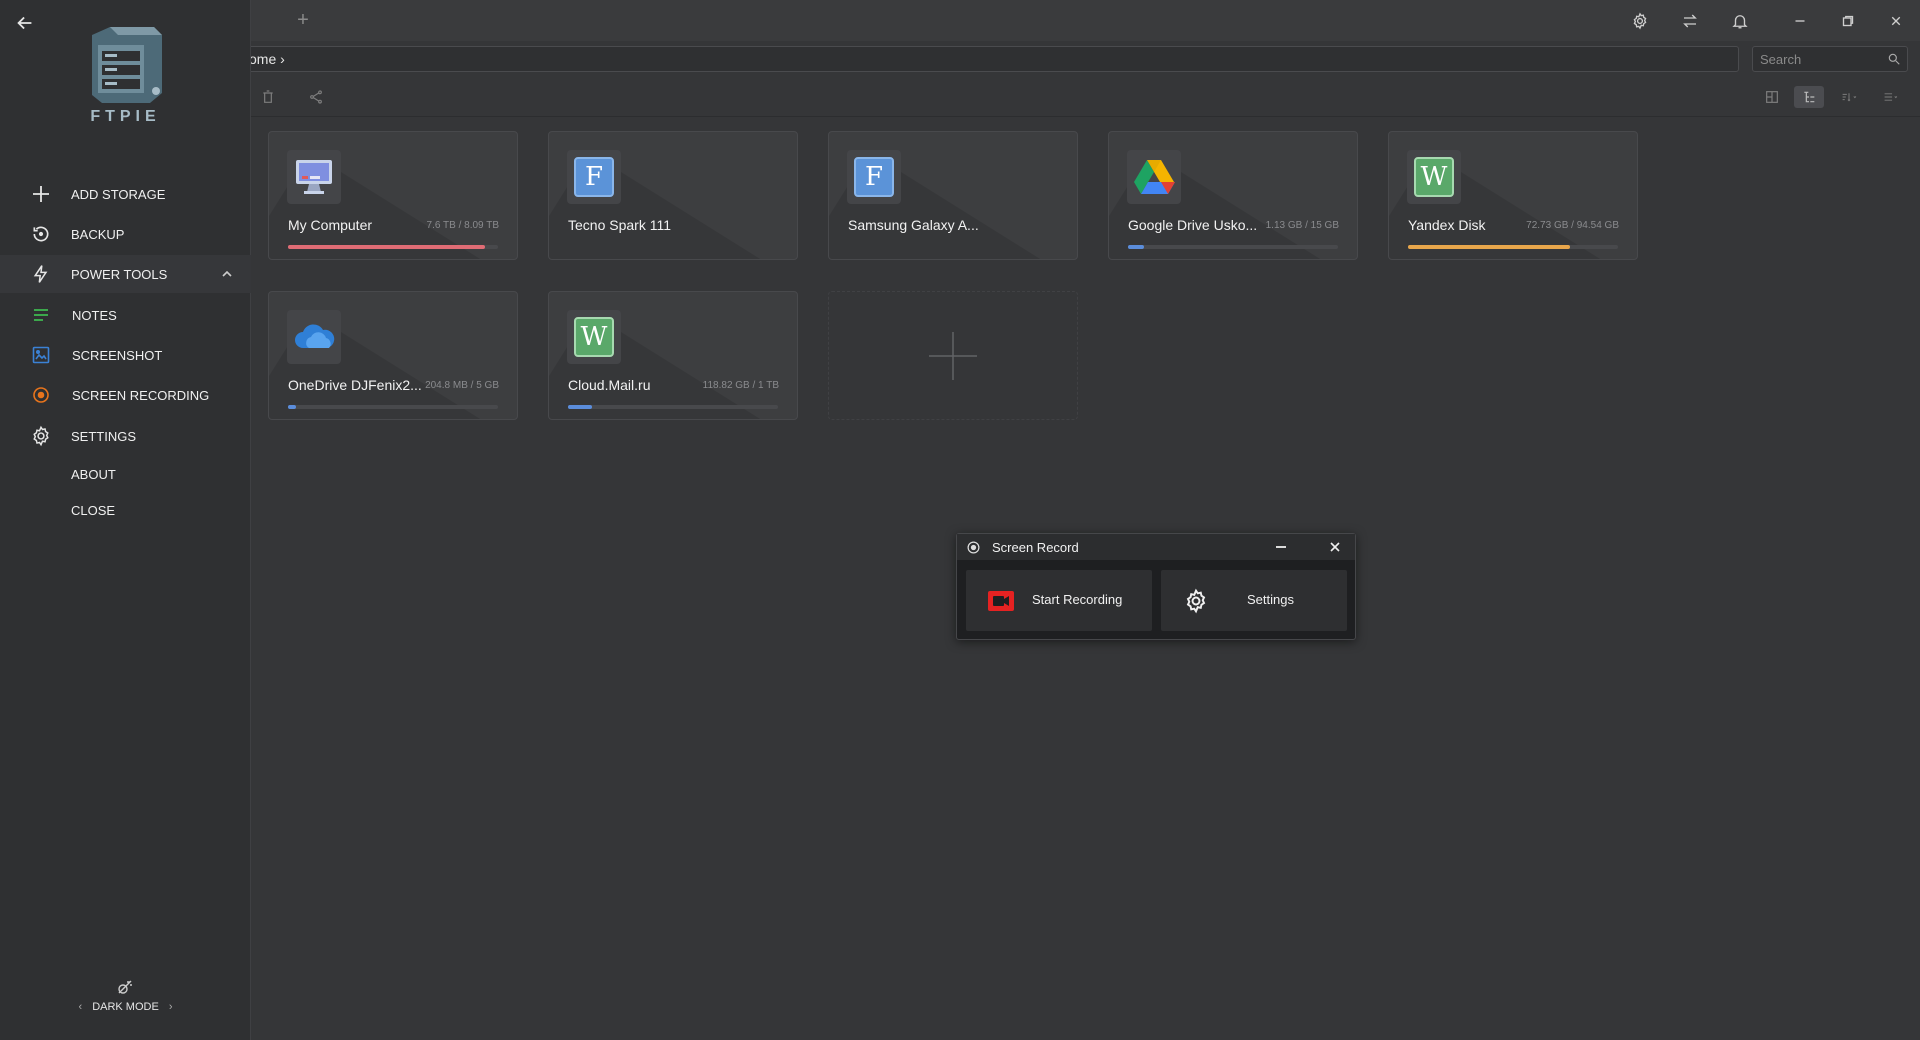 The height and width of the screenshot is (1040, 1920). I want to click on video-camera-icon, so click(1001, 601).